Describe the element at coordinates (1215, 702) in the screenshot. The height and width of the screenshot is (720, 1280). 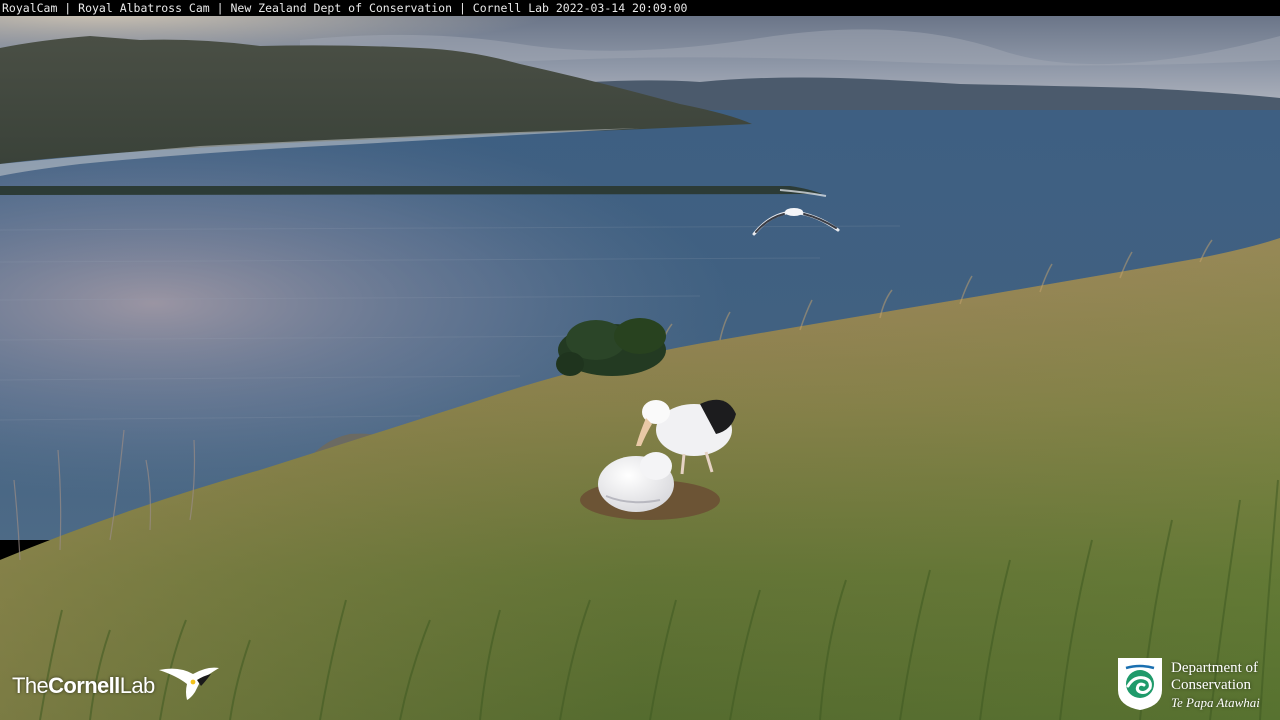
I see `doc-logo-line3: Te Papa Atawhai` at that location.